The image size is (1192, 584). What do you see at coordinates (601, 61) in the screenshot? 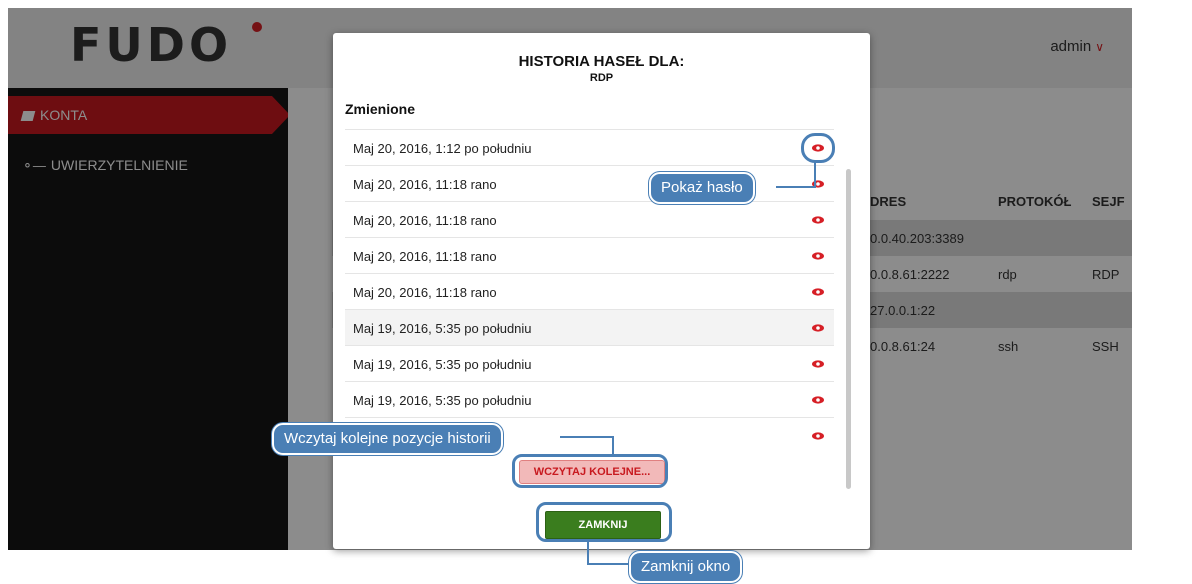
I see `dialog-title: HISTORIA HASEŁ DLA:` at bounding box center [601, 61].